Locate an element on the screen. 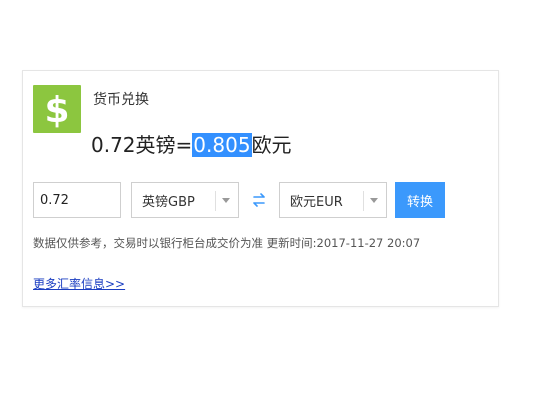  to-currency-select: 欧元EUR is located at coordinates (333, 200).